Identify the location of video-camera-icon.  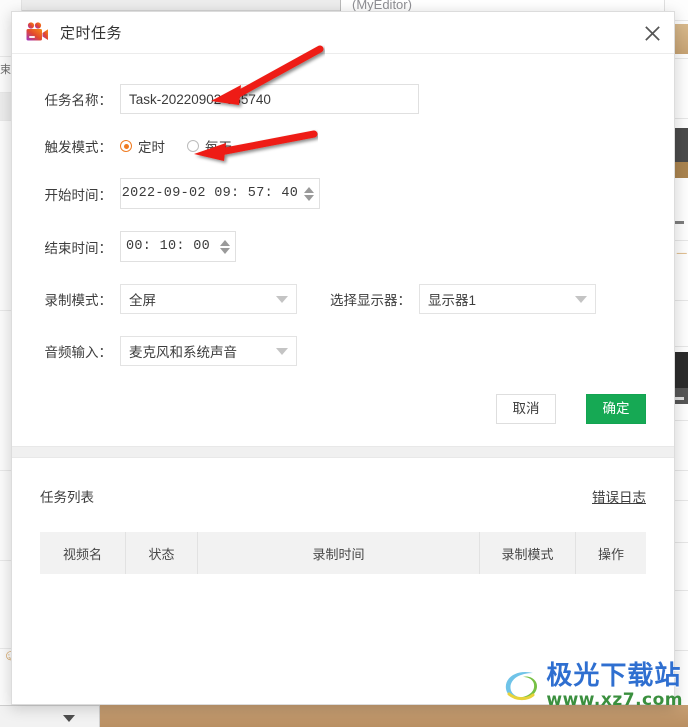
(37, 30).